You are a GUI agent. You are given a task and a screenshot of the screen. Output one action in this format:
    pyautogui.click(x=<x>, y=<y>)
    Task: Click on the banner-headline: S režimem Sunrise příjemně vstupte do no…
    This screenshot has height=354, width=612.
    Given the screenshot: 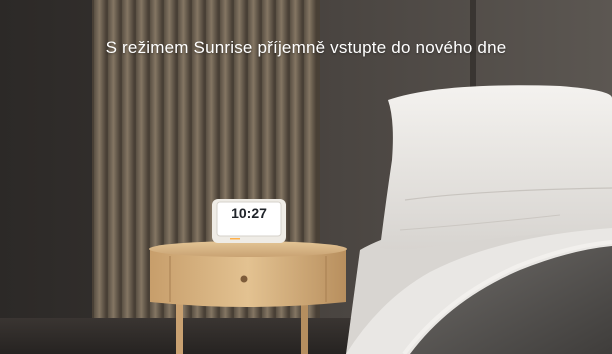 What is the action you would take?
    pyautogui.click(x=306, y=47)
    